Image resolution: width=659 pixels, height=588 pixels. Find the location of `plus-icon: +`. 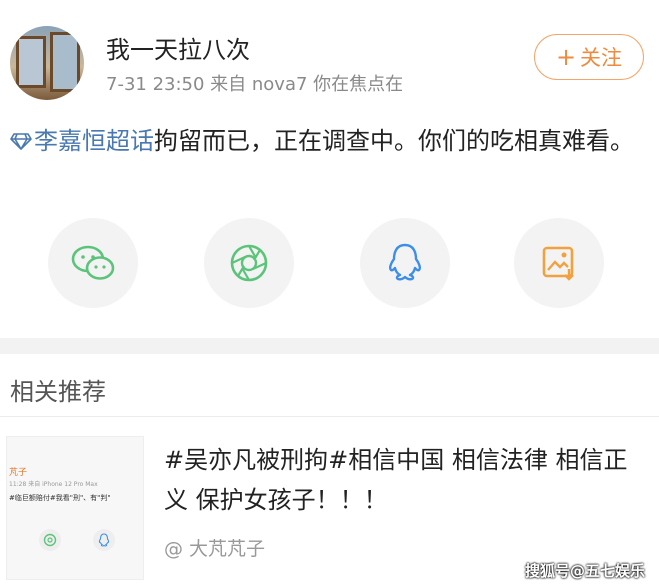

plus-icon: + is located at coordinates (566, 57).